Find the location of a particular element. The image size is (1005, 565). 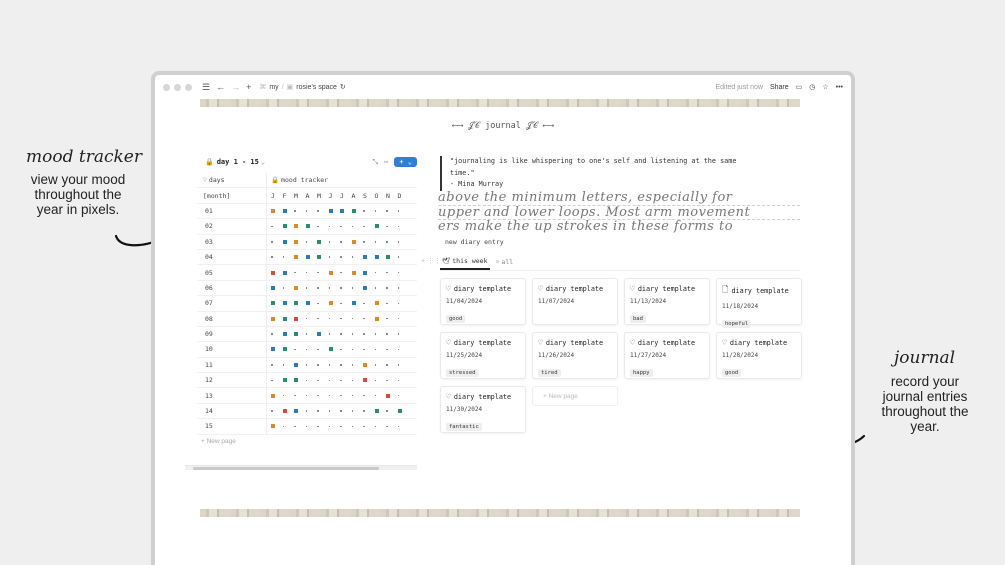

new-diary-entry-button: new diary entry is located at coordinates (474, 242).